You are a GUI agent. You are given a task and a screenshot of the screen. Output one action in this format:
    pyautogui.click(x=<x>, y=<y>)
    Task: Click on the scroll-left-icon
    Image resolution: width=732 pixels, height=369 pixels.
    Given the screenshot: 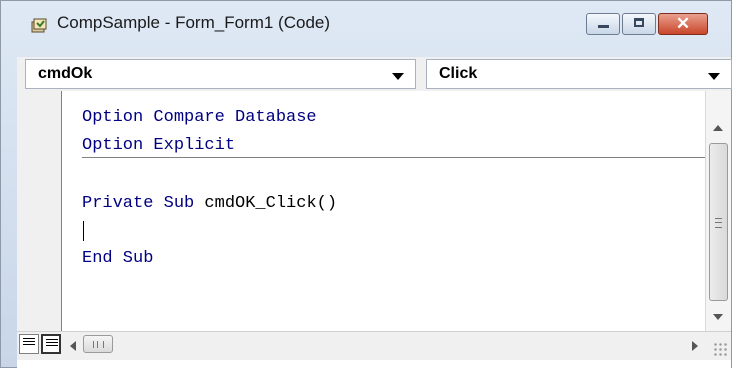 What is the action you would take?
    pyautogui.click(x=73, y=346)
    